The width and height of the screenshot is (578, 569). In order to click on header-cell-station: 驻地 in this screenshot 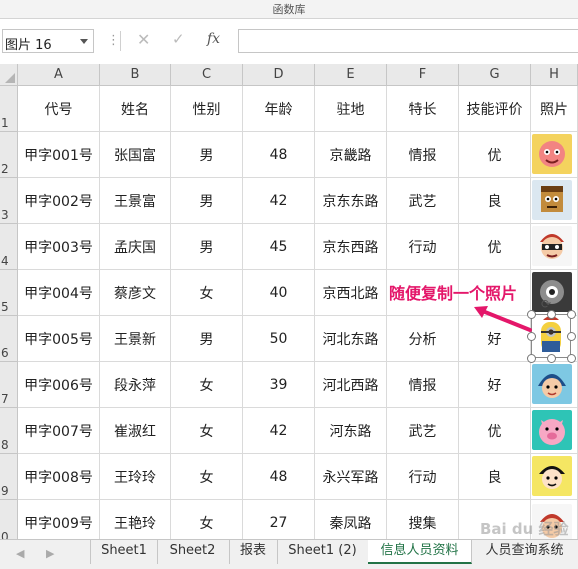, I will do `click(351, 109)`.